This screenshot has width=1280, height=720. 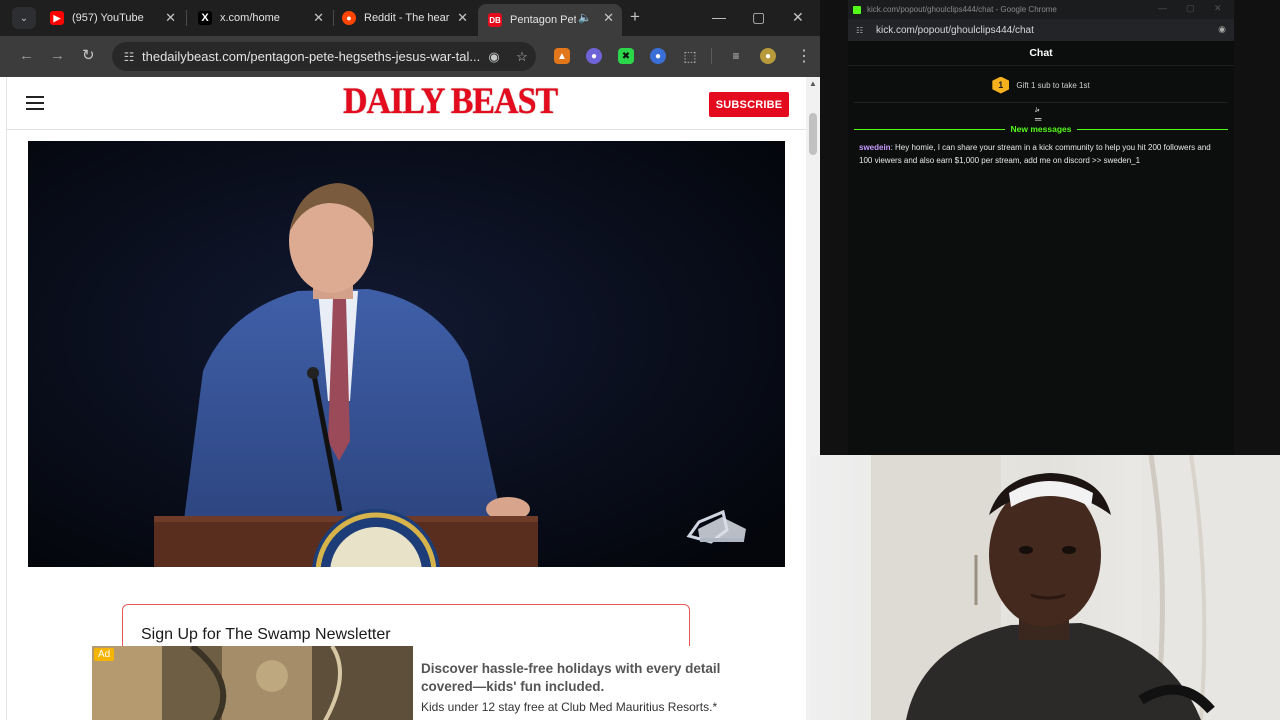 I want to click on tab-title: Reddit - The hear, so click(x=407, y=18).